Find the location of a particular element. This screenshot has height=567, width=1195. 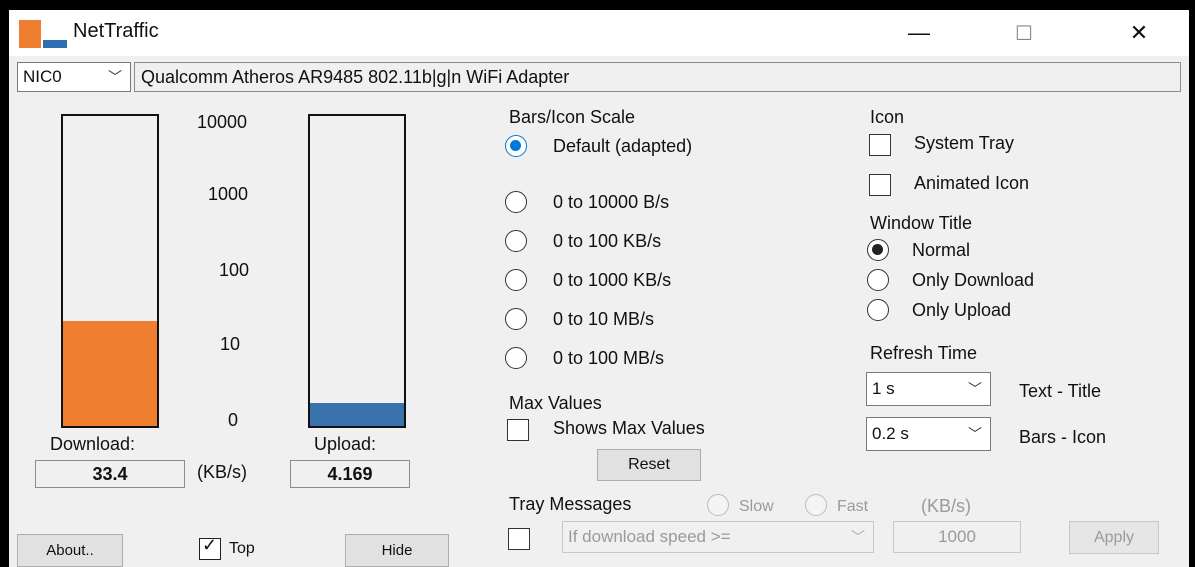

scale-label-10: 10 is located at coordinates (230, 344).